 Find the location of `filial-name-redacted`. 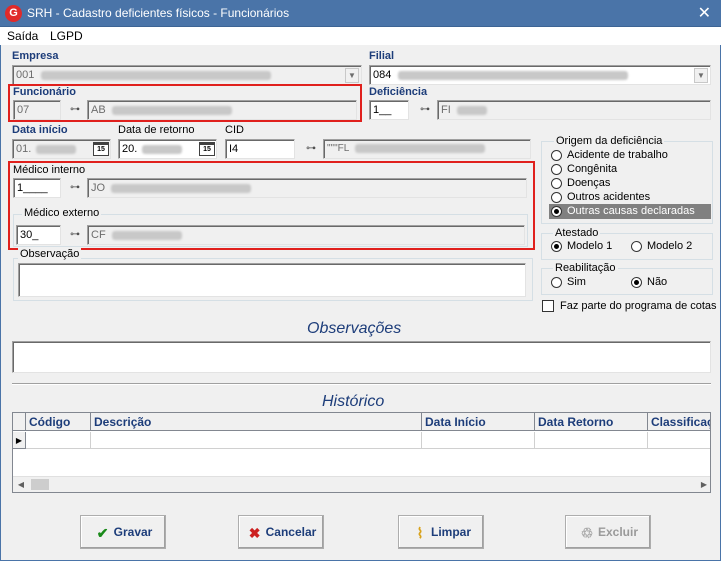

filial-name-redacted is located at coordinates (513, 75).